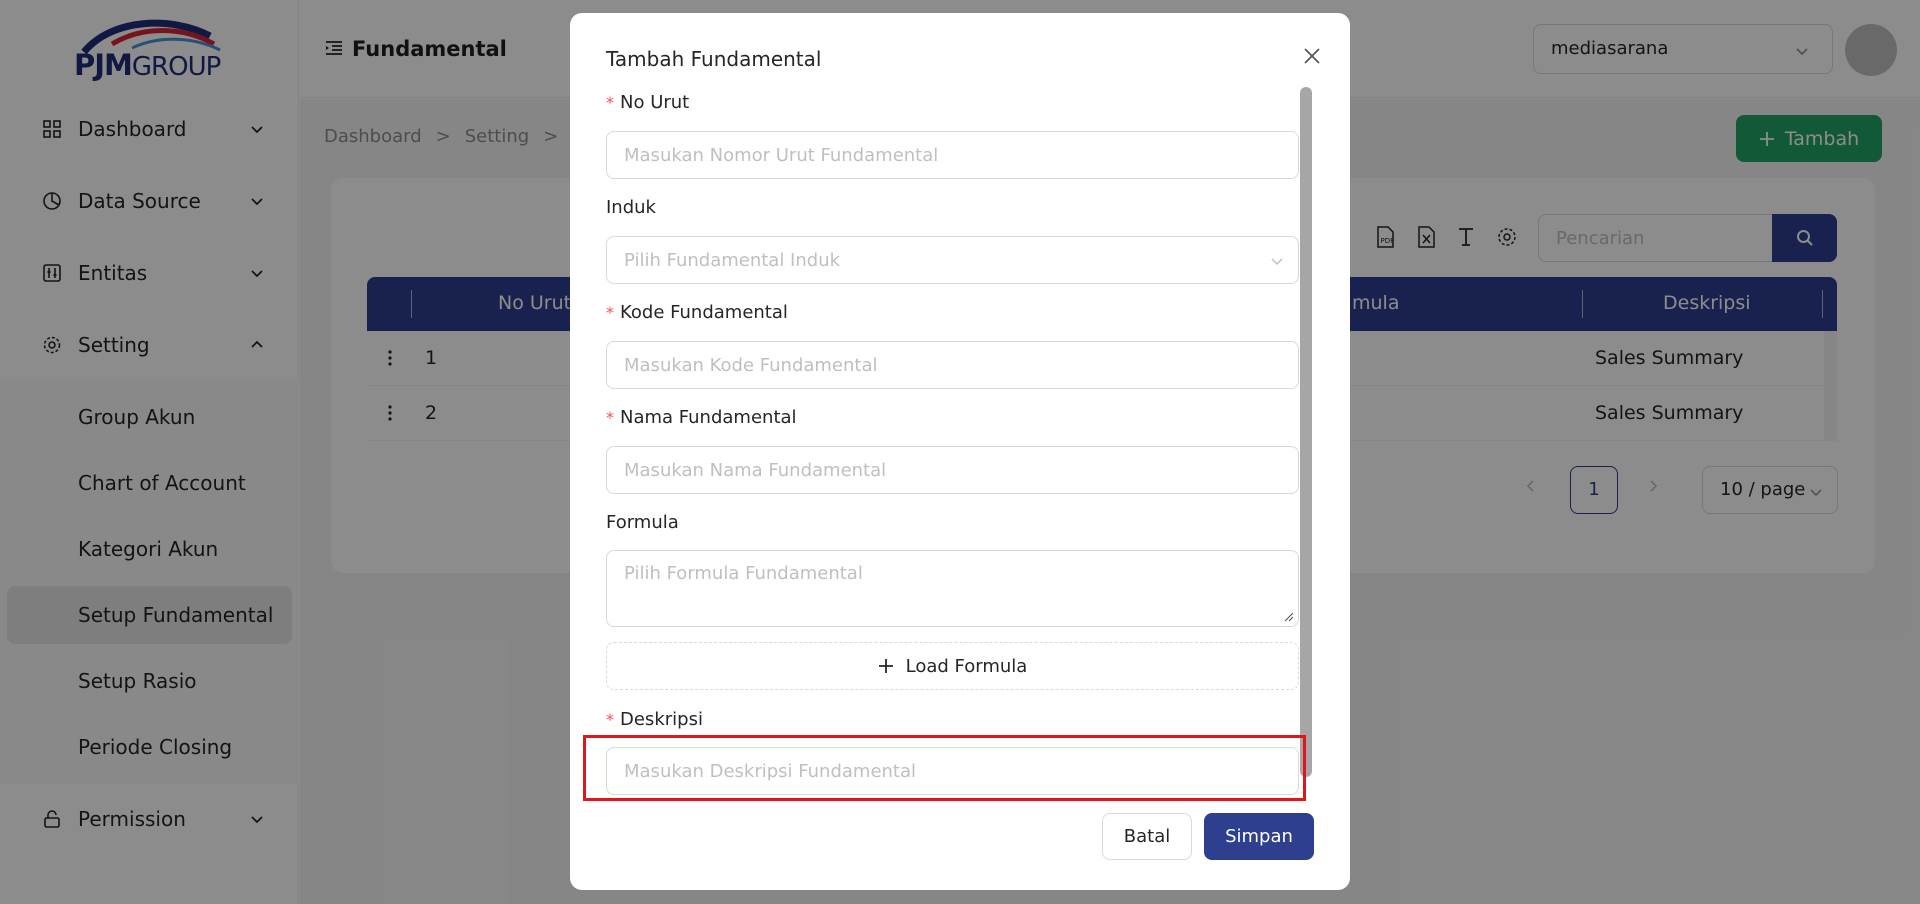 The height and width of the screenshot is (904, 1920). What do you see at coordinates (1289, 617) in the screenshot?
I see `resize-handle-icon` at bounding box center [1289, 617].